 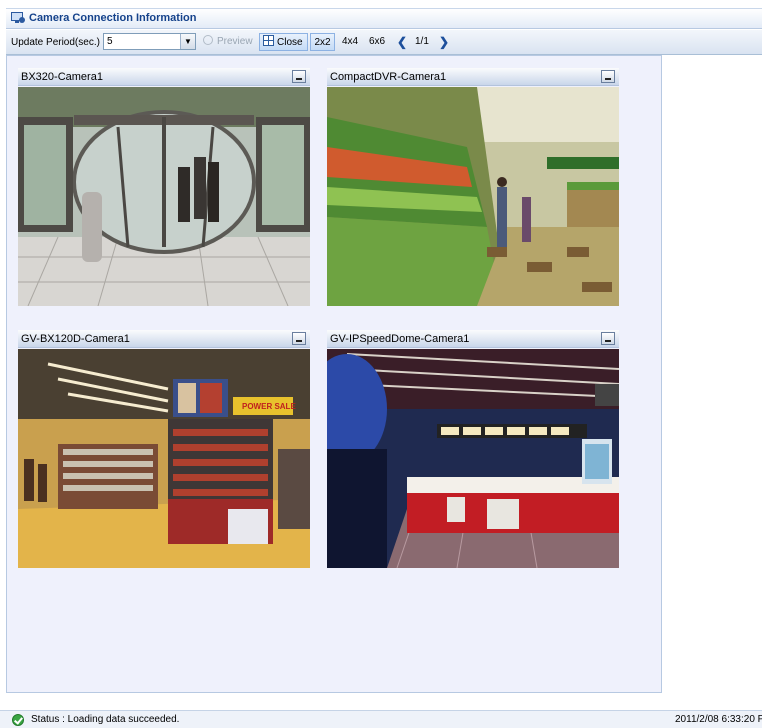 I want to click on camera-panel: BX320-Camera1, so click(x=164, y=187).